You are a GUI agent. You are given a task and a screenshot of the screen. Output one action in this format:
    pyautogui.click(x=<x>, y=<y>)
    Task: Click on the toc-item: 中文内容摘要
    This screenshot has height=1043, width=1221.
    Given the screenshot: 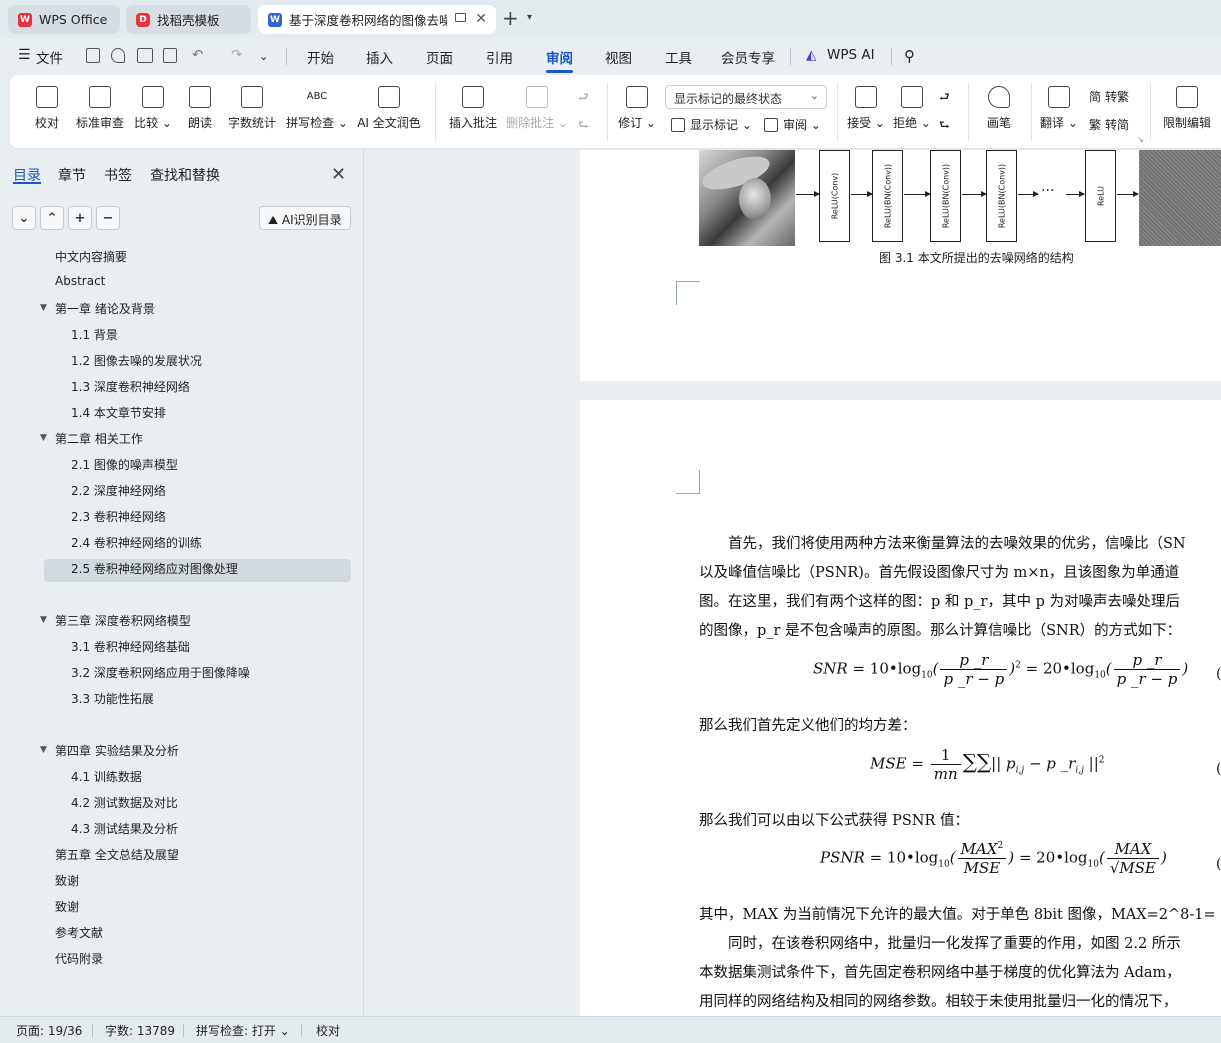 What is the action you would take?
    pyautogui.click(x=91, y=256)
    